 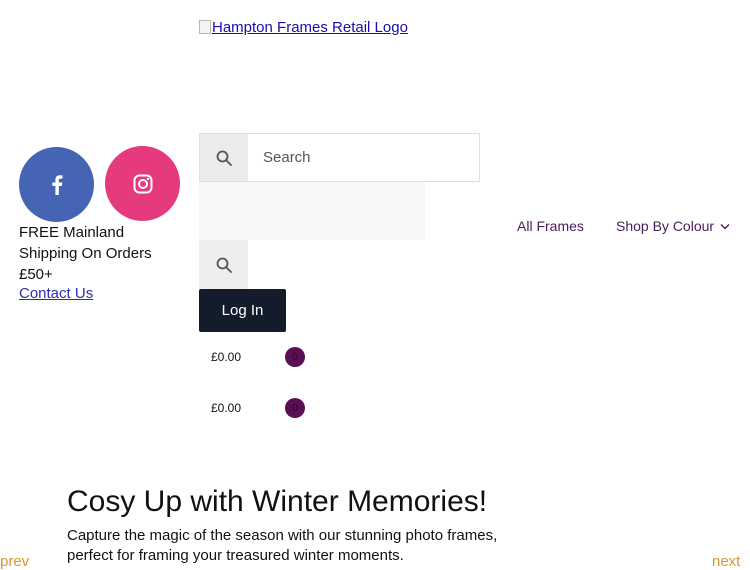 What do you see at coordinates (726, 561) in the screenshot?
I see `slider-next-button: next` at bounding box center [726, 561].